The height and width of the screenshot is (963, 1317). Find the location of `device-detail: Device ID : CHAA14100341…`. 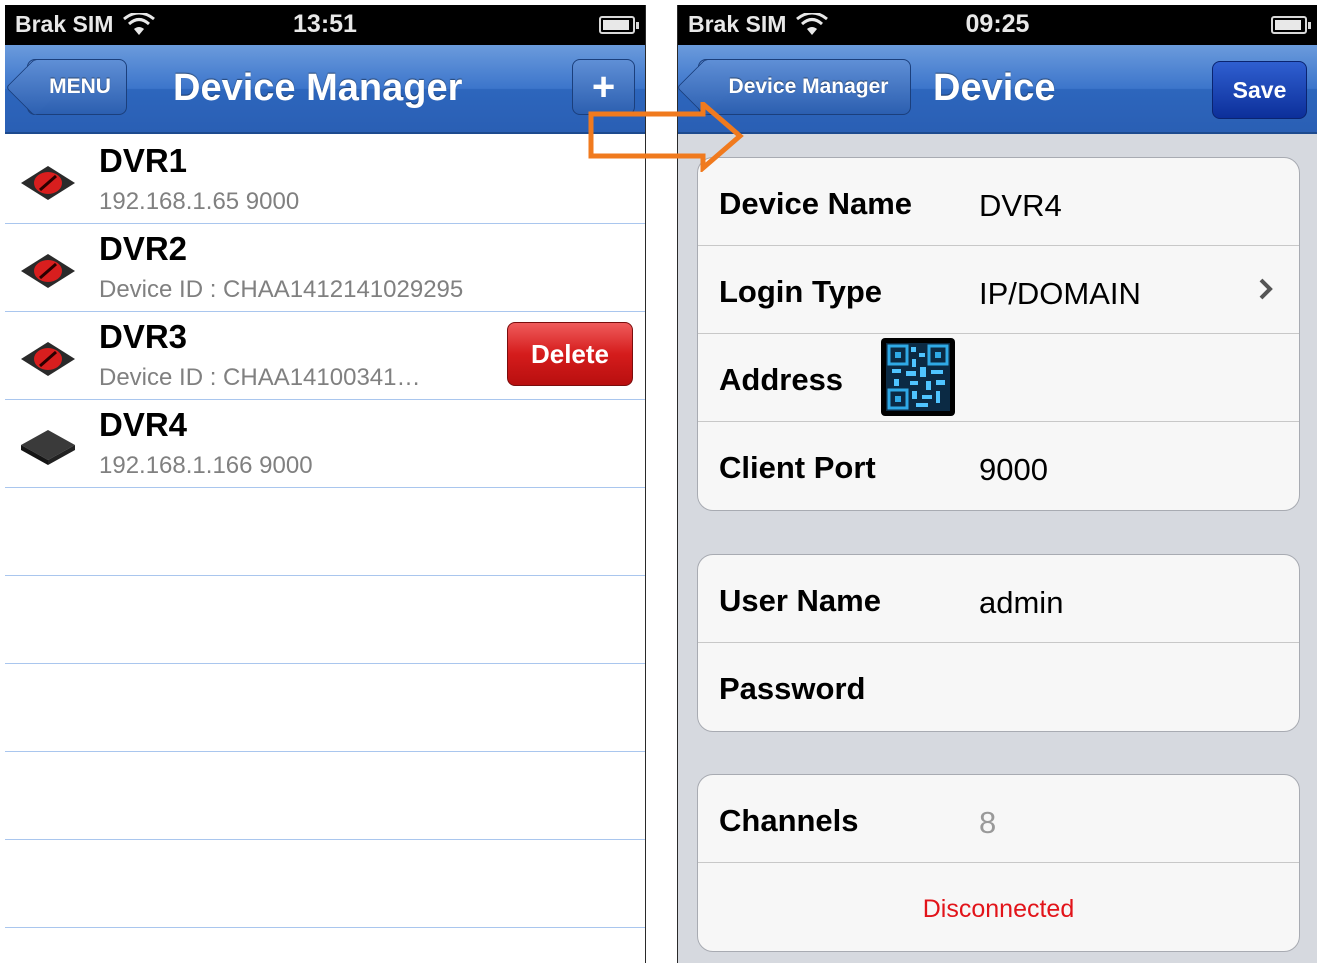

device-detail: Device ID : CHAA14100341… is located at coordinates (260, 377).